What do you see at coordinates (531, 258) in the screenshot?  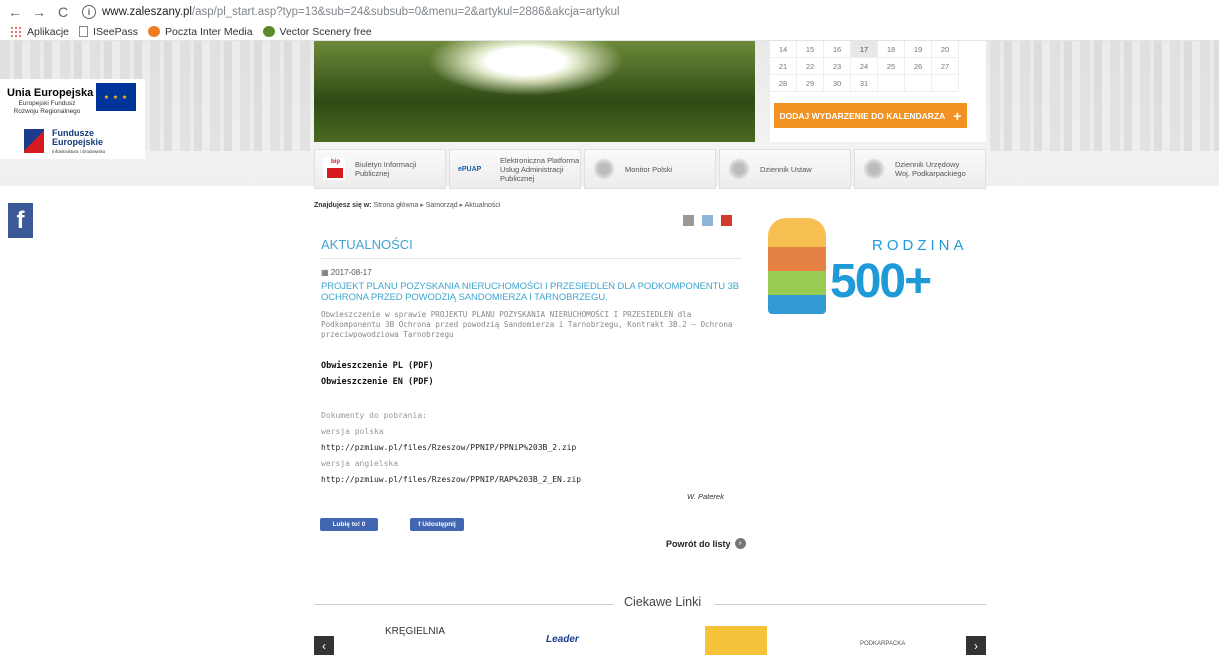 I see `title-divider` at bounding box center [531, 258].